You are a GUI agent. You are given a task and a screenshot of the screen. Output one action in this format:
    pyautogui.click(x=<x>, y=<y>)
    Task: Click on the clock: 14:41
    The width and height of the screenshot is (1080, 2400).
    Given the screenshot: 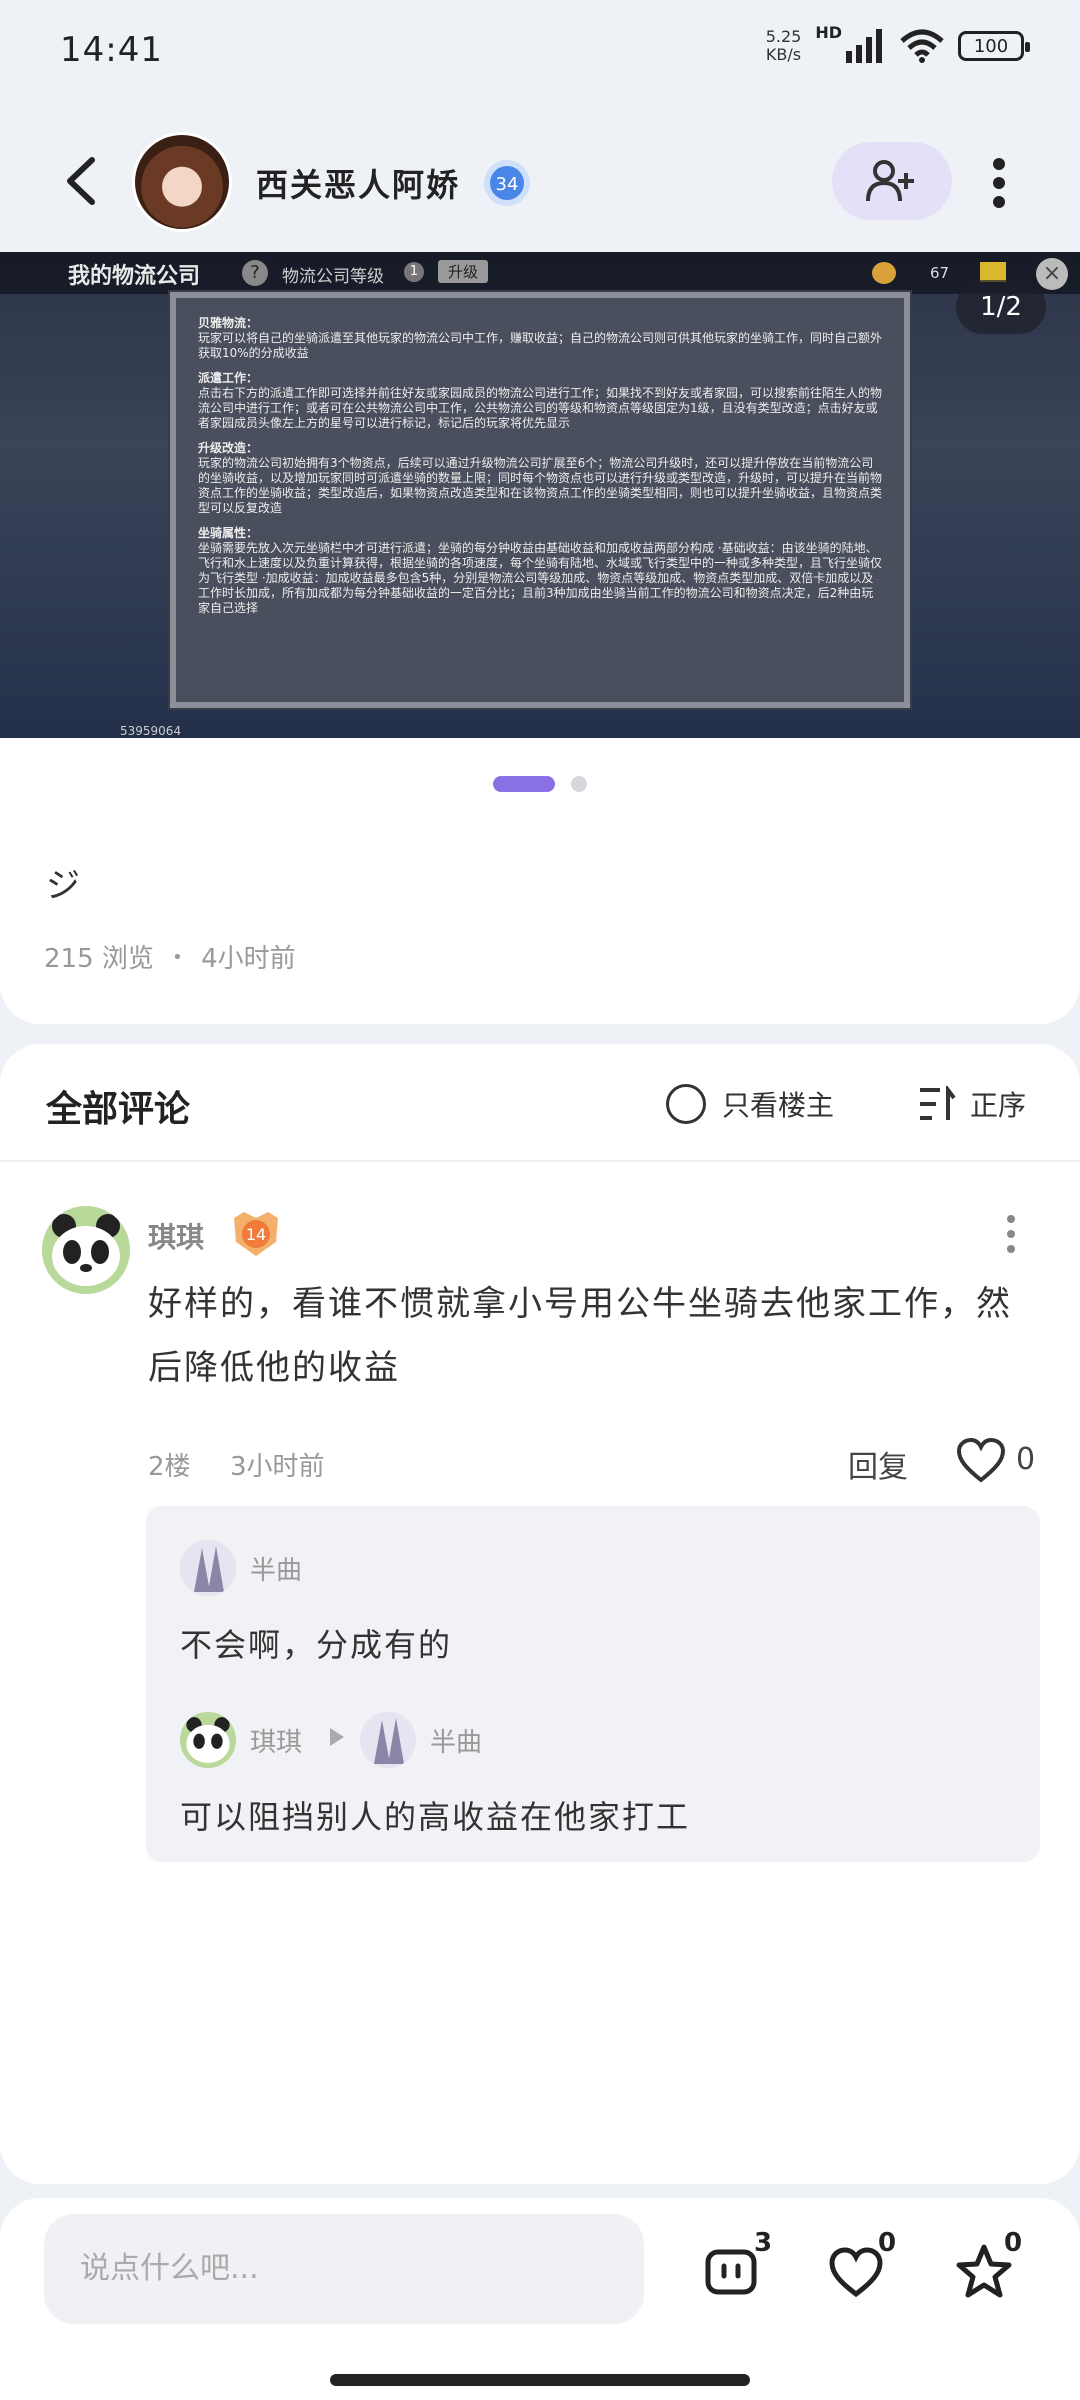 What is the action you would take?
    pyautogui.click(x=111, y=50)
    